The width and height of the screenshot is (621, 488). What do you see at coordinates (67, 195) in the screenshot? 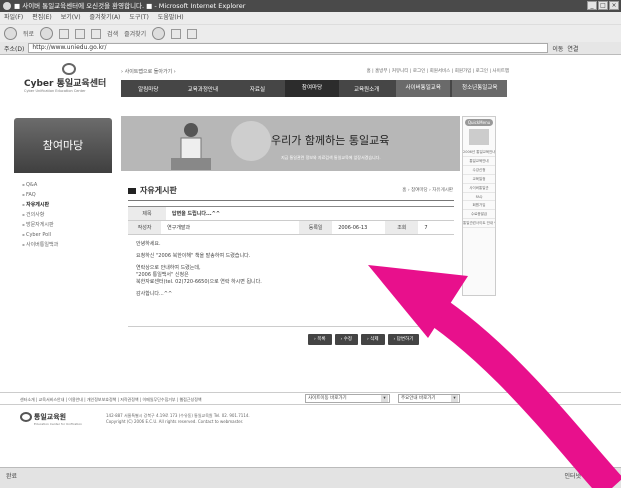
I see `sidebar-item-faq: FAQ` at bounding box center [67, 195].